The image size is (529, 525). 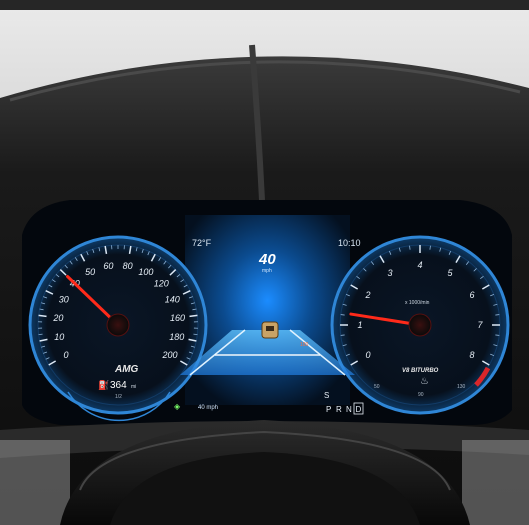 What do you see at coordinates (420, 371) in the screenshot?
I see `engine-badge: V8 BITURBO` at bounding box center [420, 371].